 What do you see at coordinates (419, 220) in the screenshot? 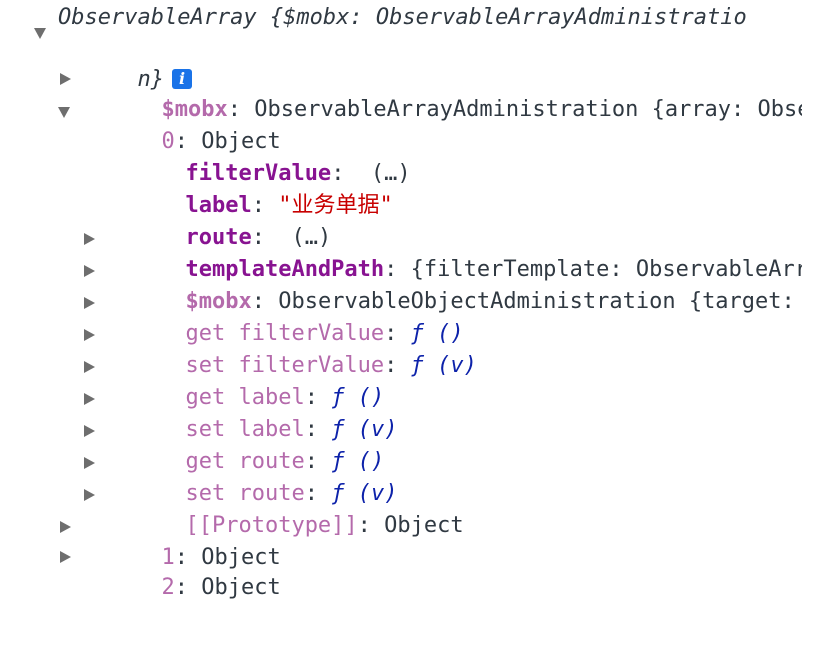
I see `tree-row-route: route: (…)` at bounding box center [419, 220].